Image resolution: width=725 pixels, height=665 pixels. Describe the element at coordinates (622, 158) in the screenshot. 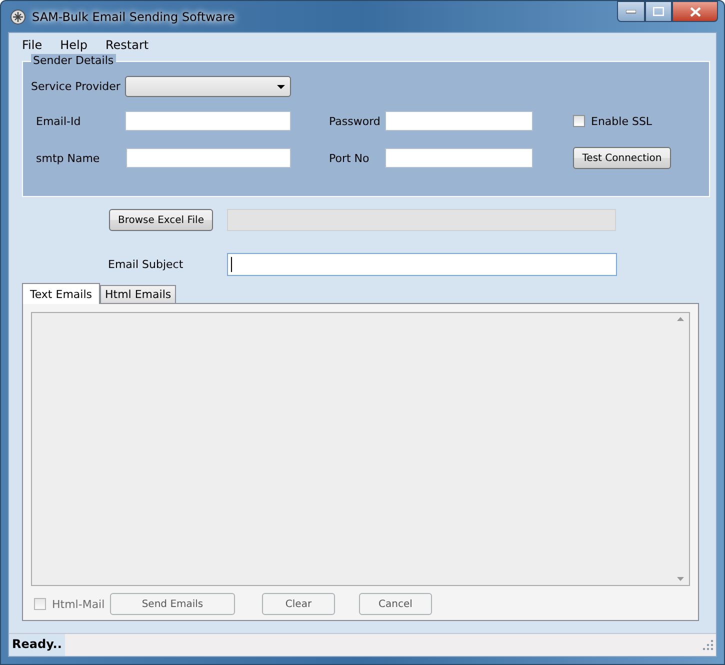

I see `test-connection-button: Test Connection` at that location.